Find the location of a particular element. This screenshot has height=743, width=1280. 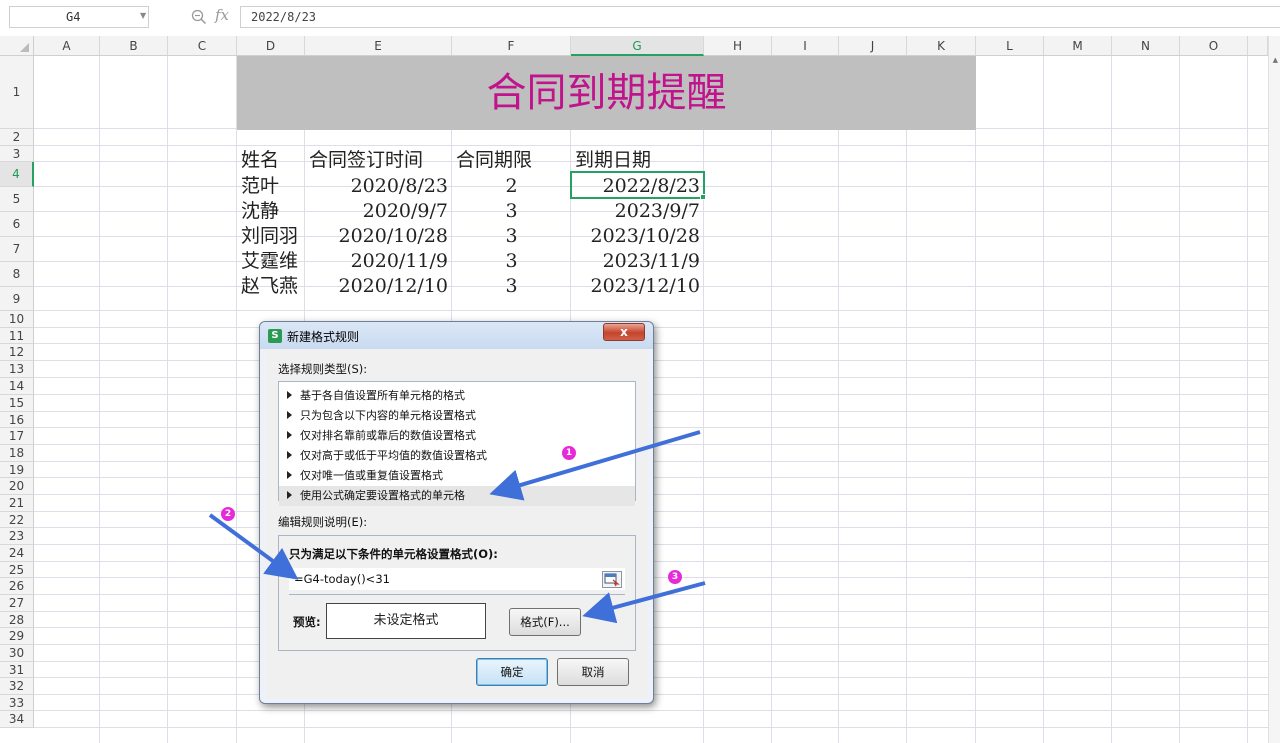

name-box-dropdown-icon: ▼ is located at coordinates (143, 15).